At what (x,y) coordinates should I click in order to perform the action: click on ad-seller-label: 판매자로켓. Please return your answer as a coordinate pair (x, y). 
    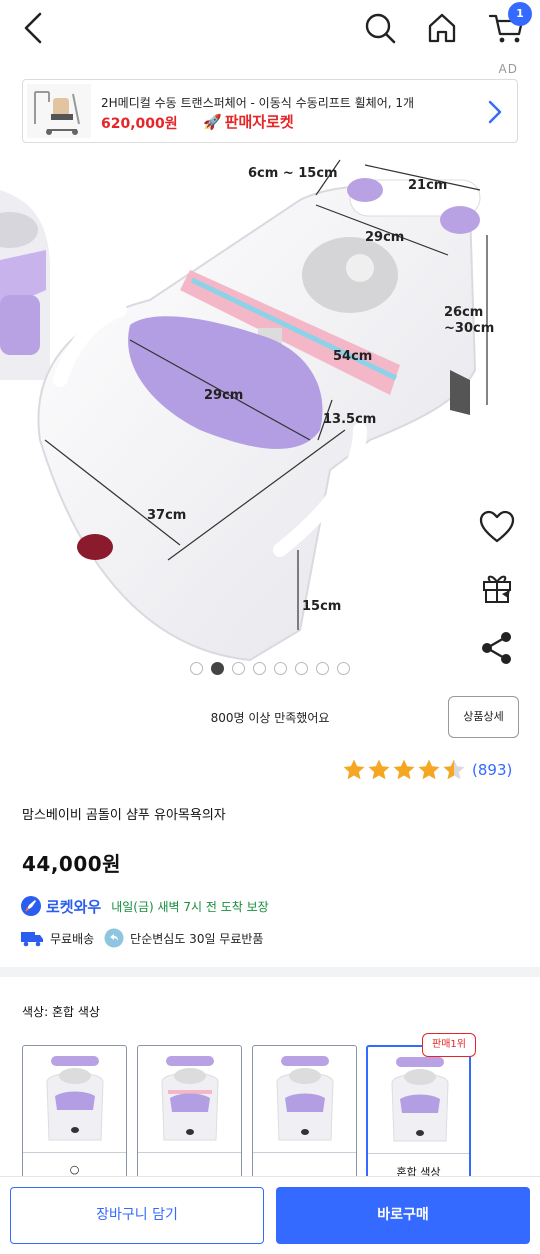
    Looking at the image, I should click on (259, 122).